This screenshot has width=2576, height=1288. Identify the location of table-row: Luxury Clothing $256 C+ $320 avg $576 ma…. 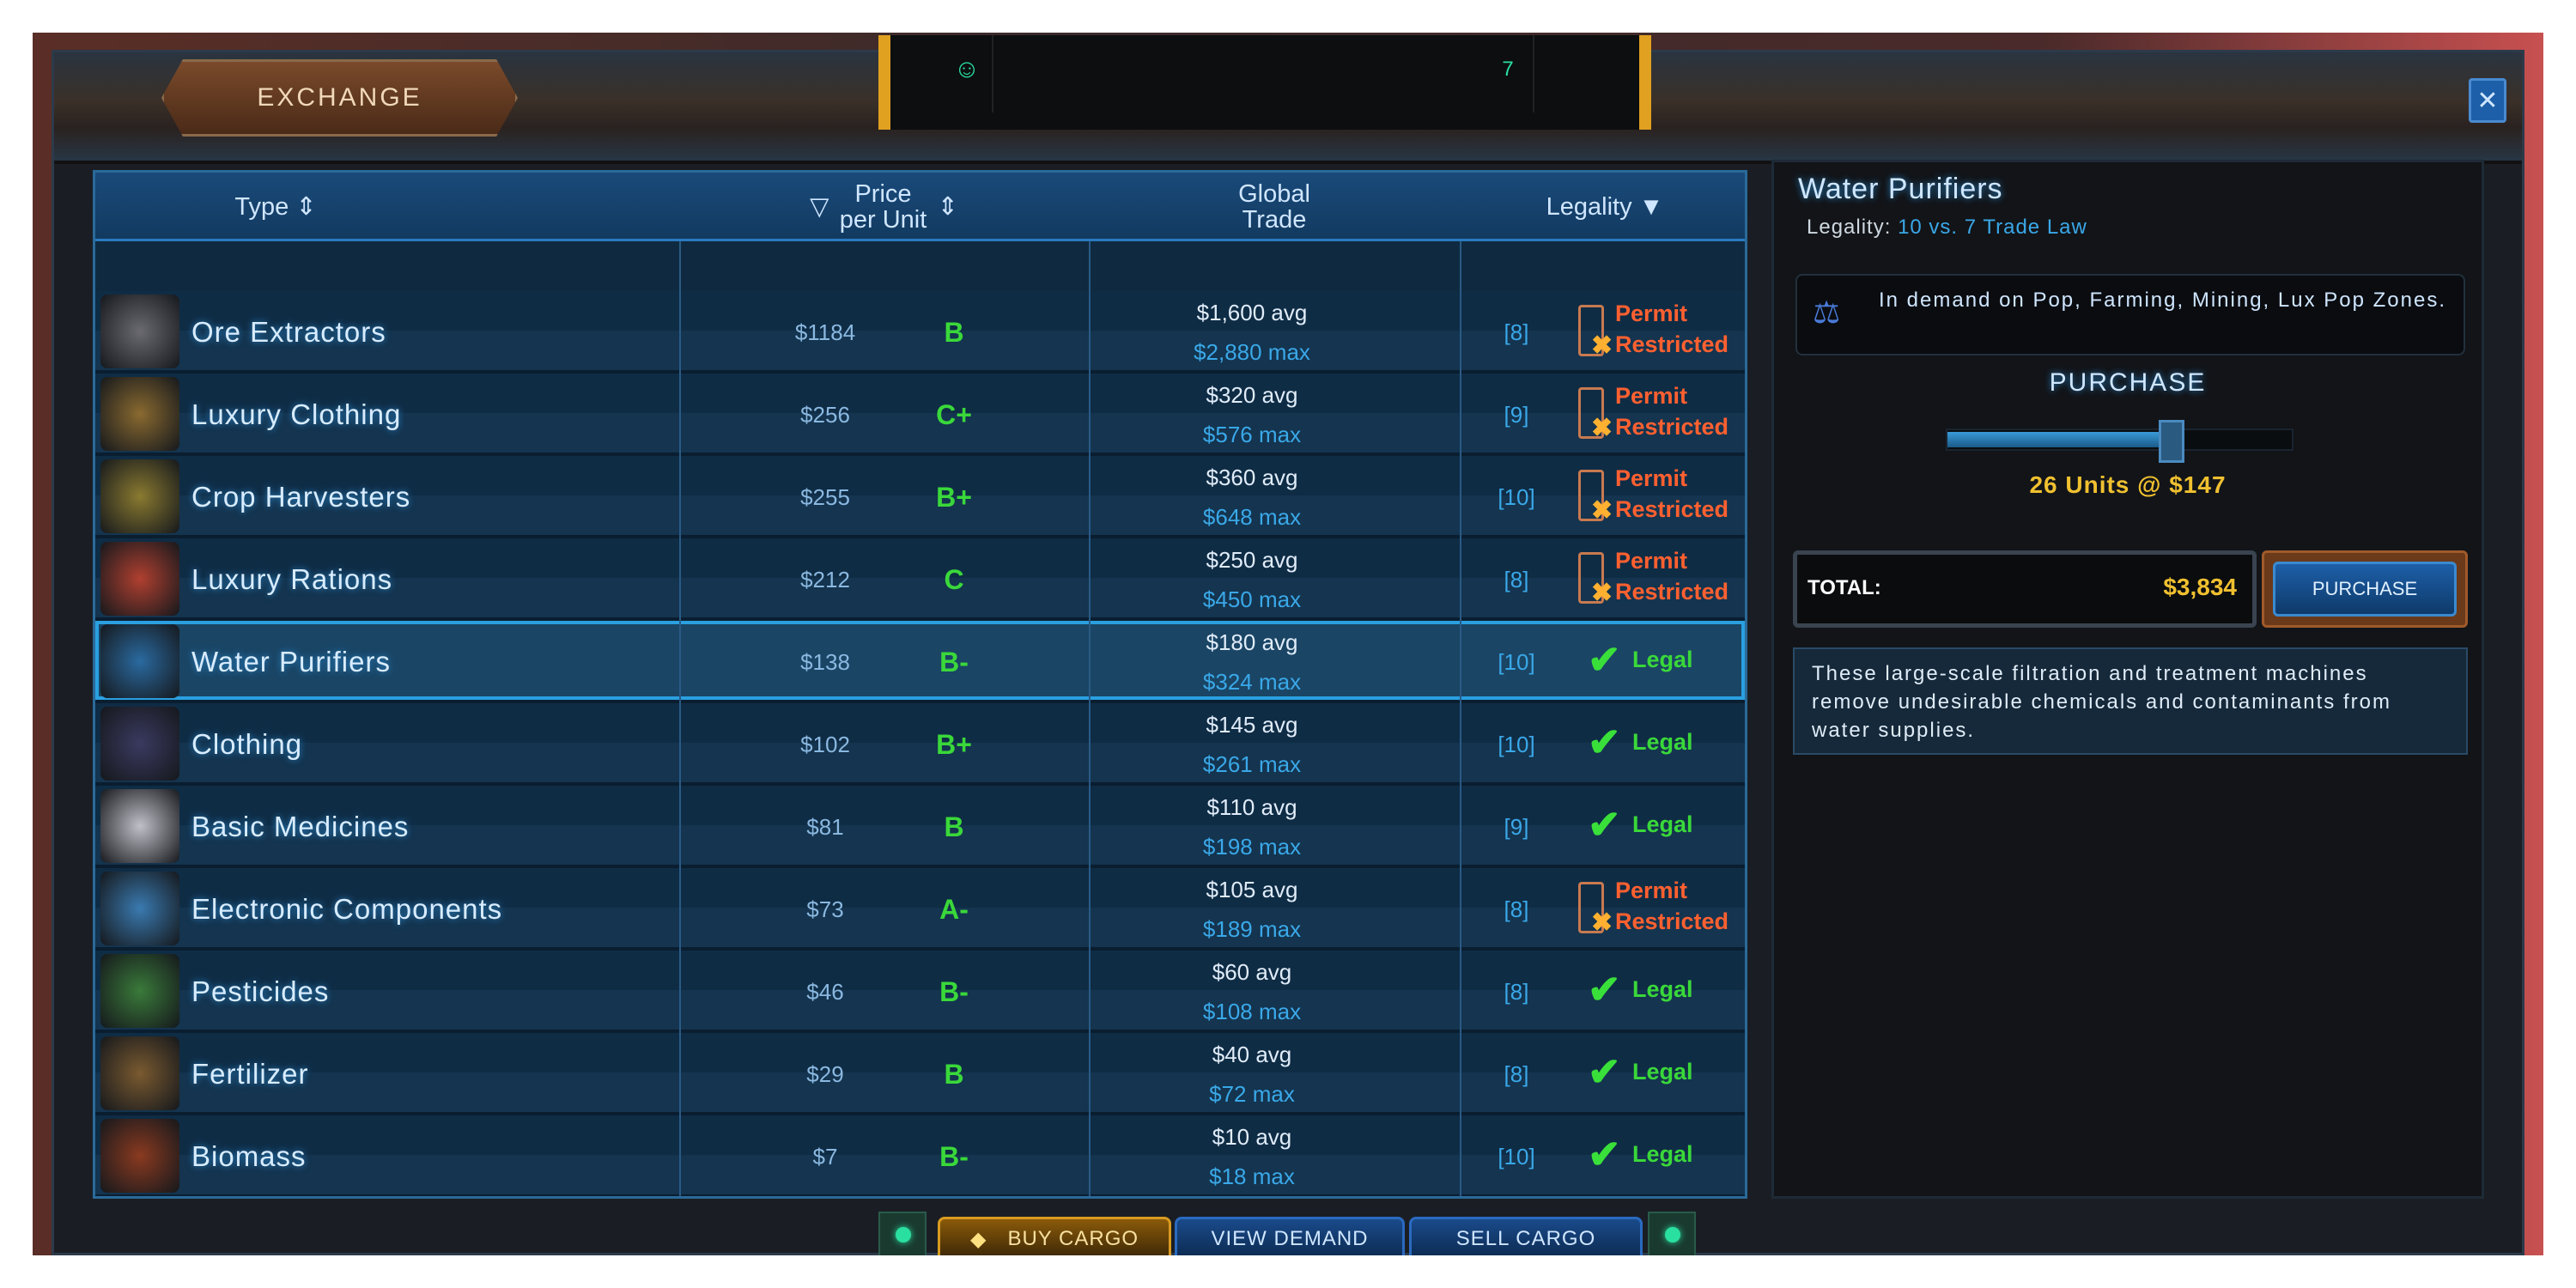
(920, 415).